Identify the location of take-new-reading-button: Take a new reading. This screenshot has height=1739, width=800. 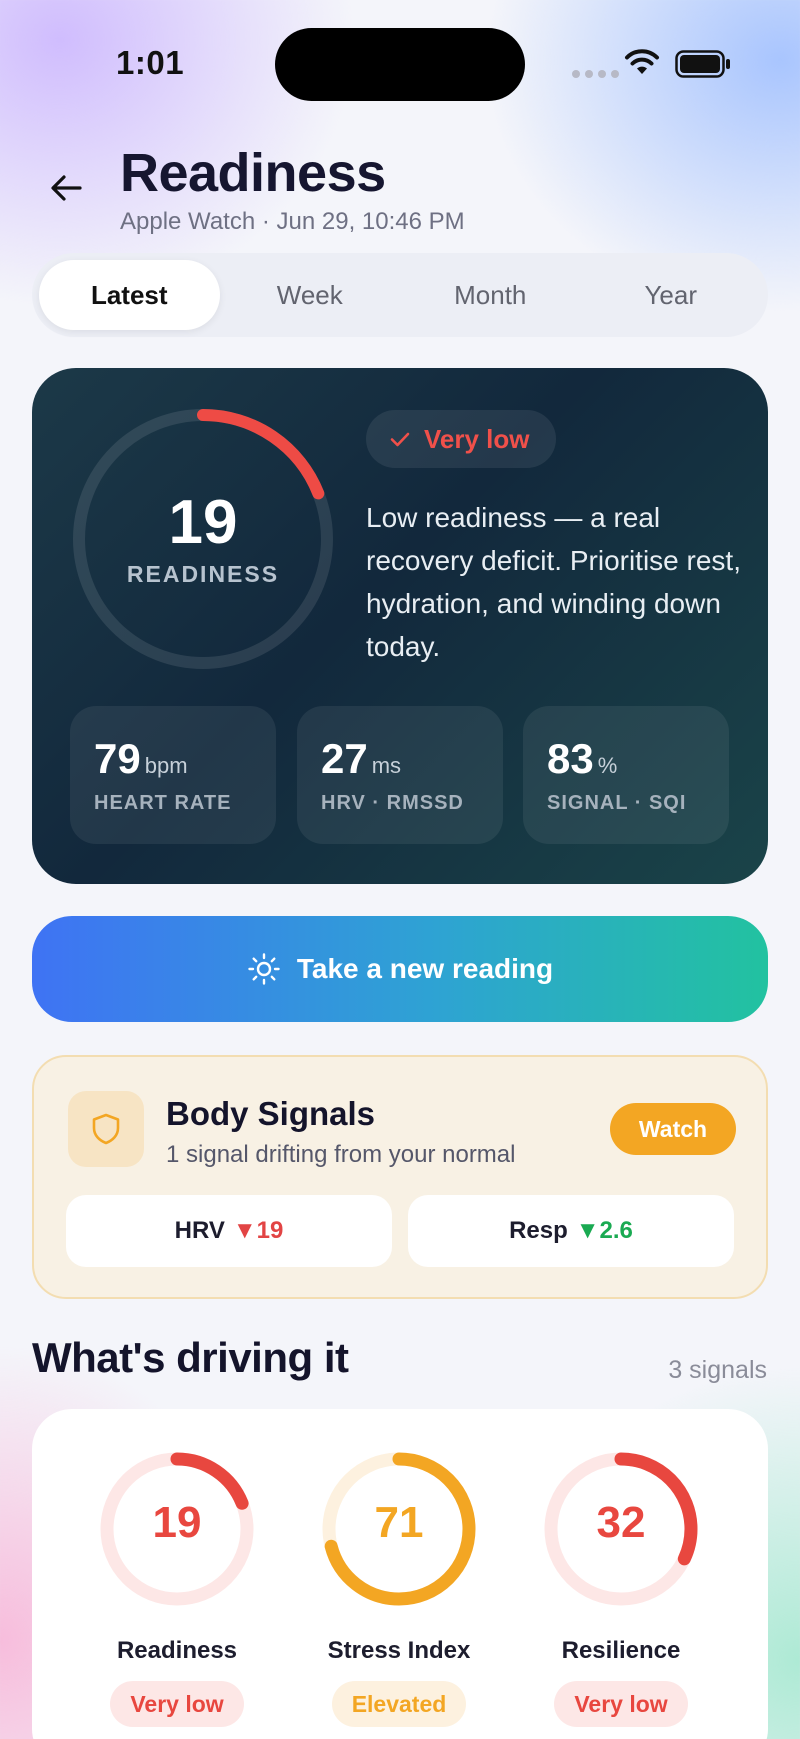
(400, 969).